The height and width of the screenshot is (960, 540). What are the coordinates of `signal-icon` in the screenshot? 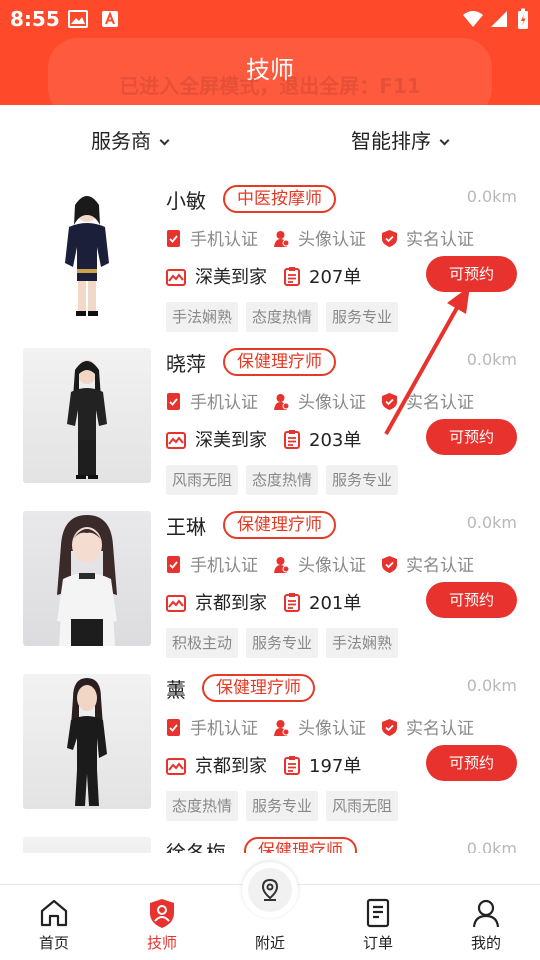 It's located at (499, 21).